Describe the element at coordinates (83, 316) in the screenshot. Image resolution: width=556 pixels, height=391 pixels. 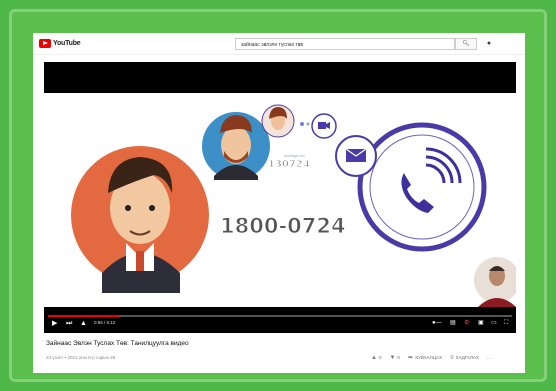
I see `progress-fill` at that location.